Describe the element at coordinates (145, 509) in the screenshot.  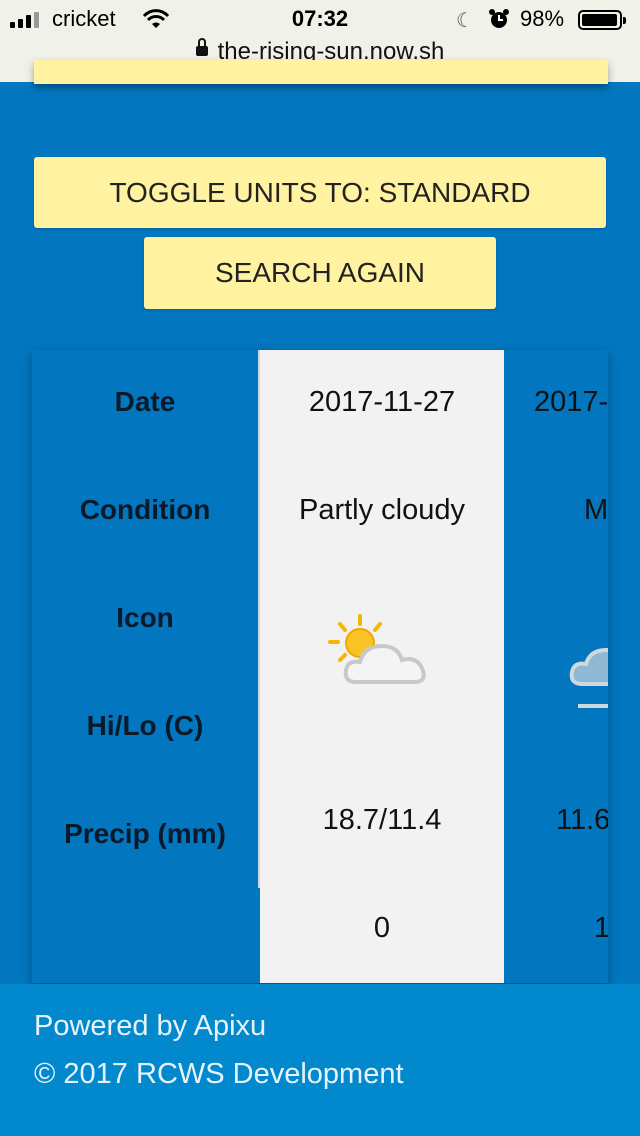
I see `condition-label: Condition` at that location.